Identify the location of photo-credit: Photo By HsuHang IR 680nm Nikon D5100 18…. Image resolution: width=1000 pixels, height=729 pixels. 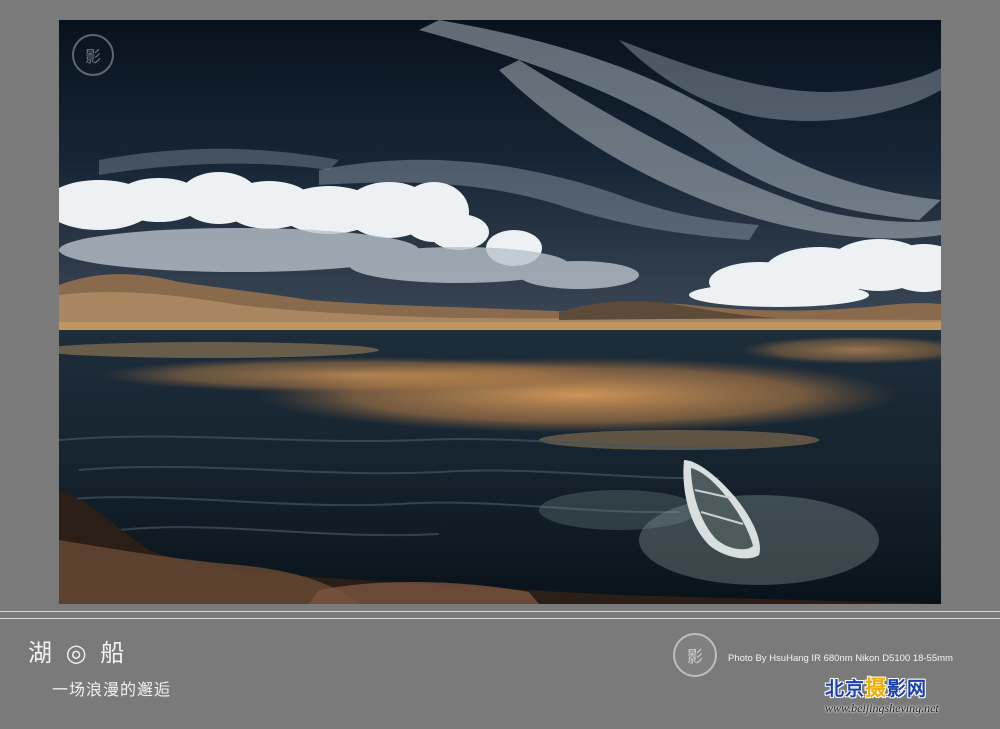
(840, 658).